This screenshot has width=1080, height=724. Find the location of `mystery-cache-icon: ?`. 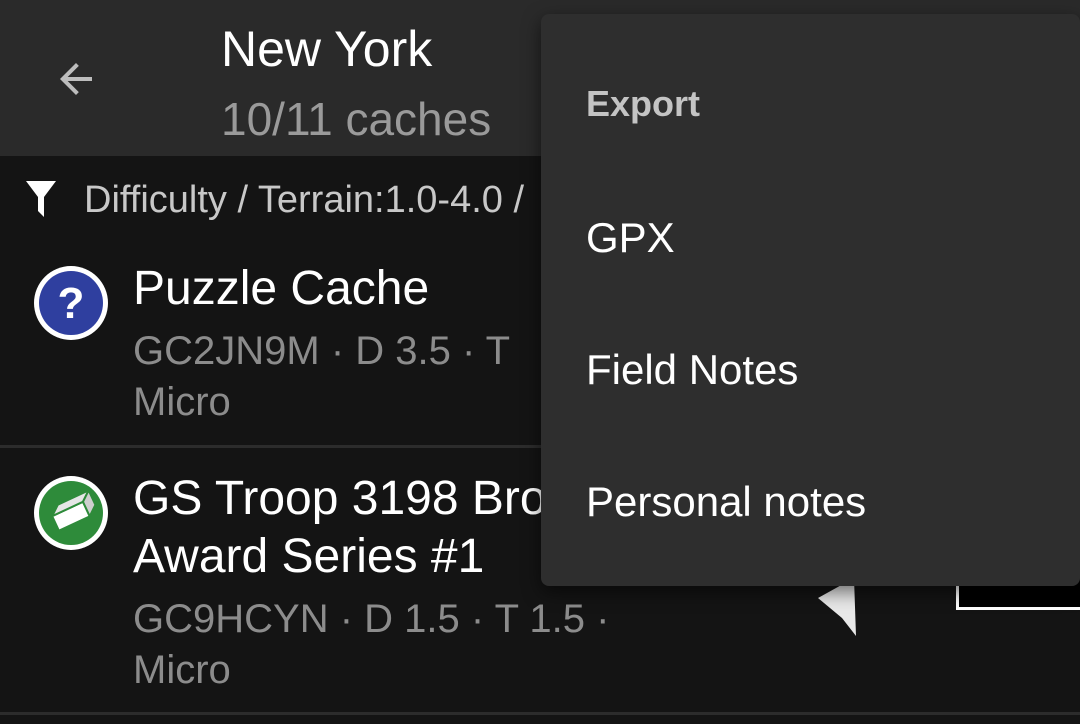

mystery-cache-icon: ? is located at coordinates (71, 303).